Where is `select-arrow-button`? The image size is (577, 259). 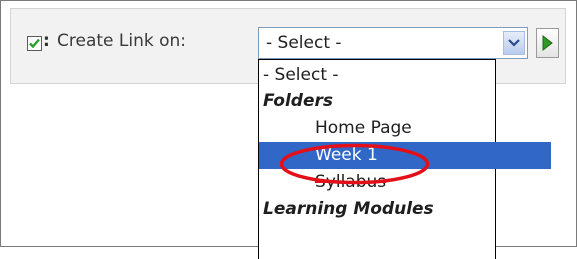
select-arrow-button is located at coordinates (514, 43).